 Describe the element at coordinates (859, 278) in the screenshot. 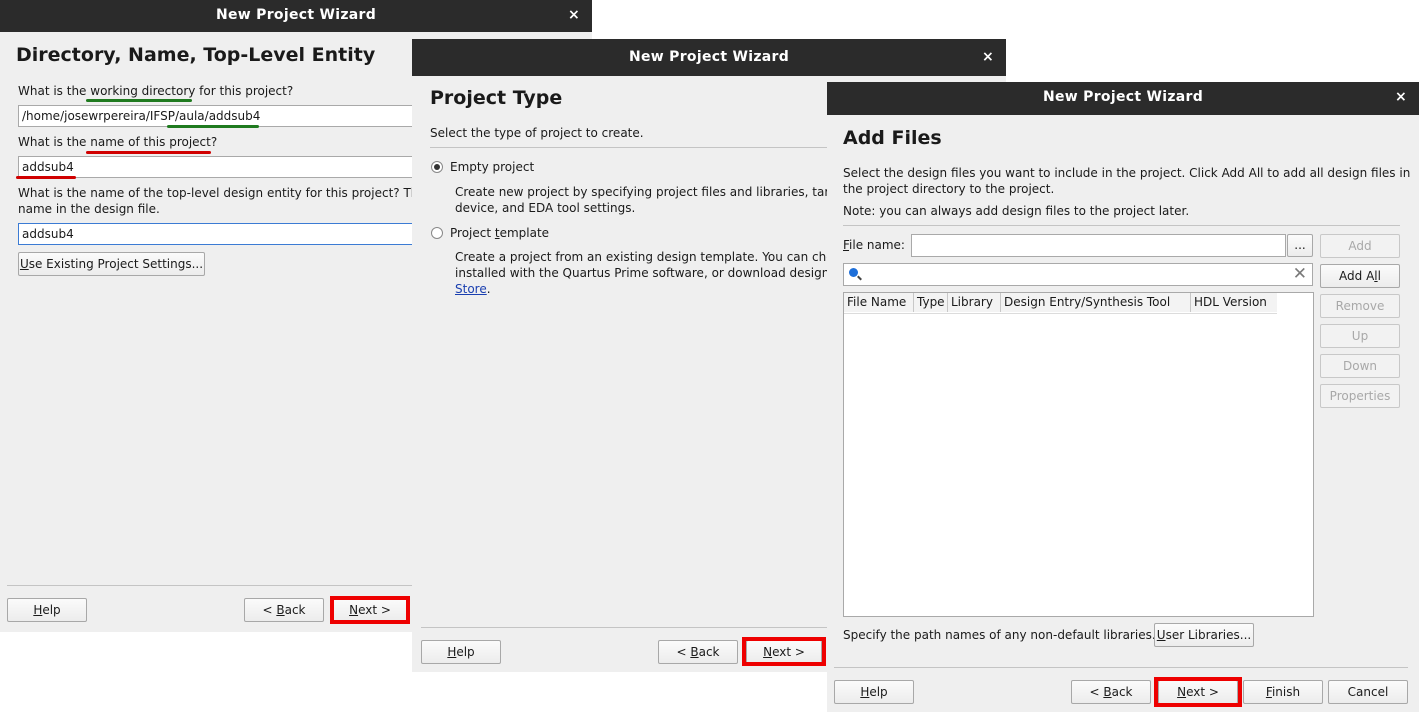

I see `search-handle` at that location.